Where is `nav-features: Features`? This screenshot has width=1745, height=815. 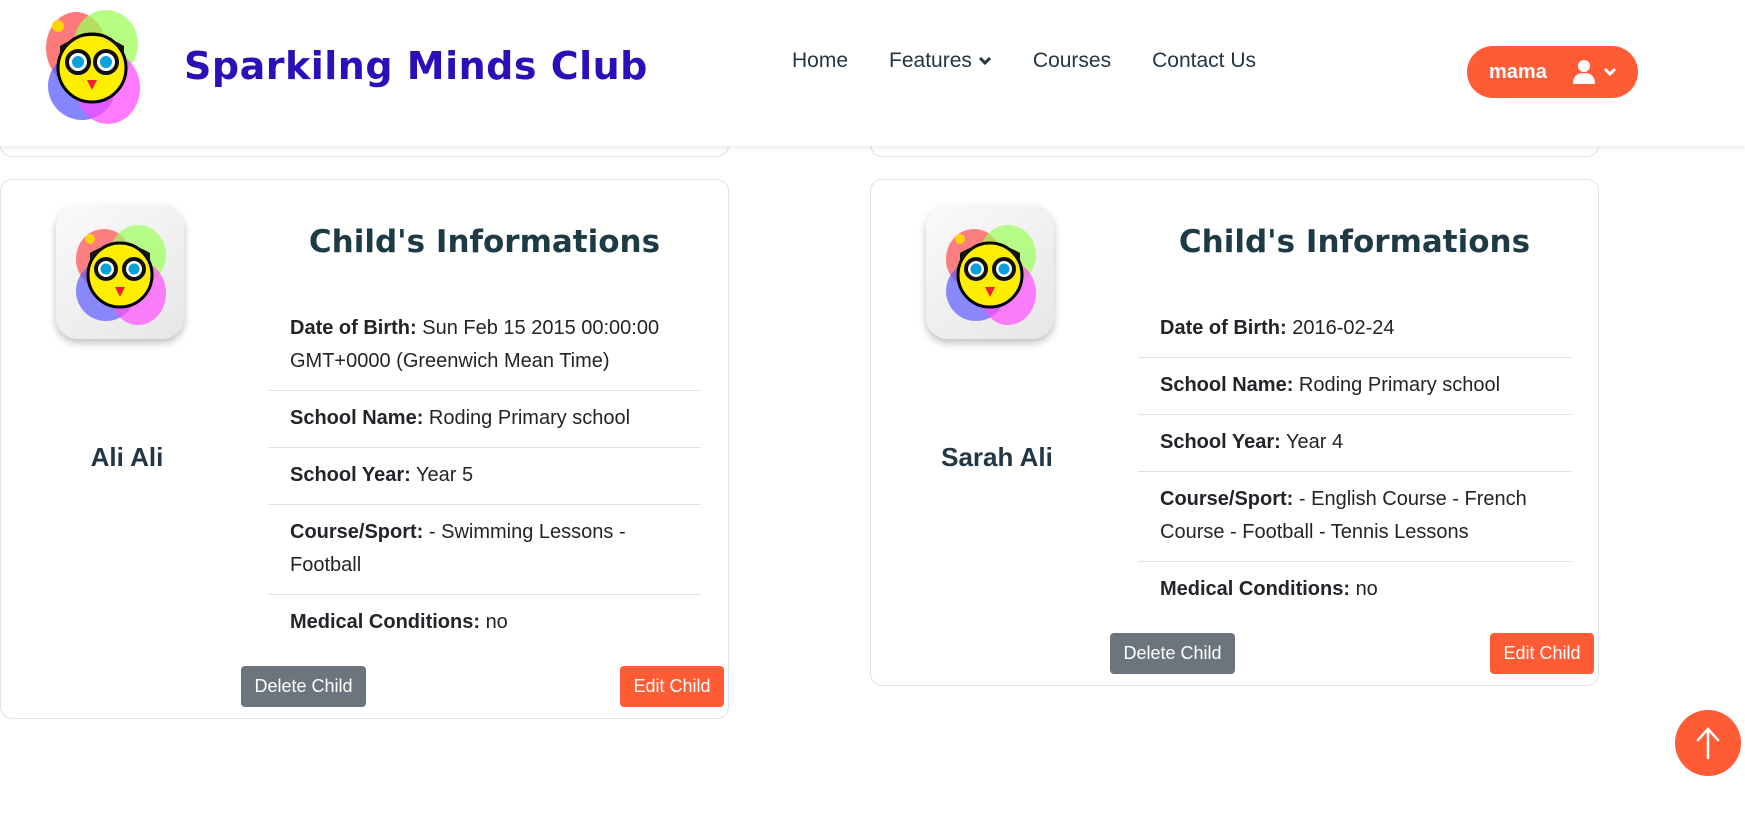 nav-features: Features is located at coordinates (940, 61).